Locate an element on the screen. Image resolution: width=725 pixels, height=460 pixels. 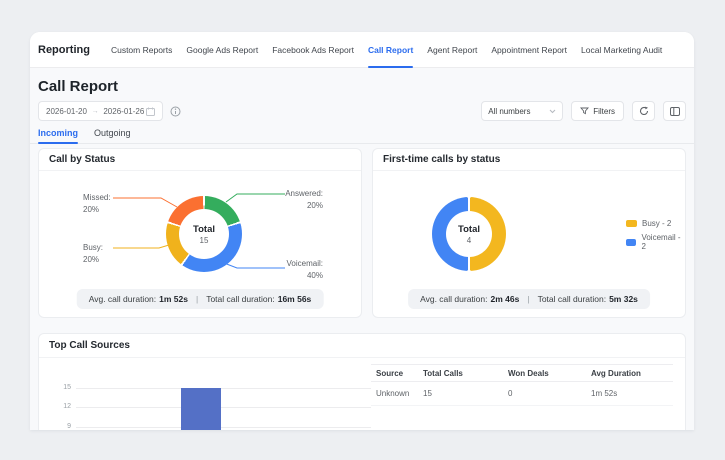
first-time-donut-center: Total 4 is located at coordinates (469, 234).